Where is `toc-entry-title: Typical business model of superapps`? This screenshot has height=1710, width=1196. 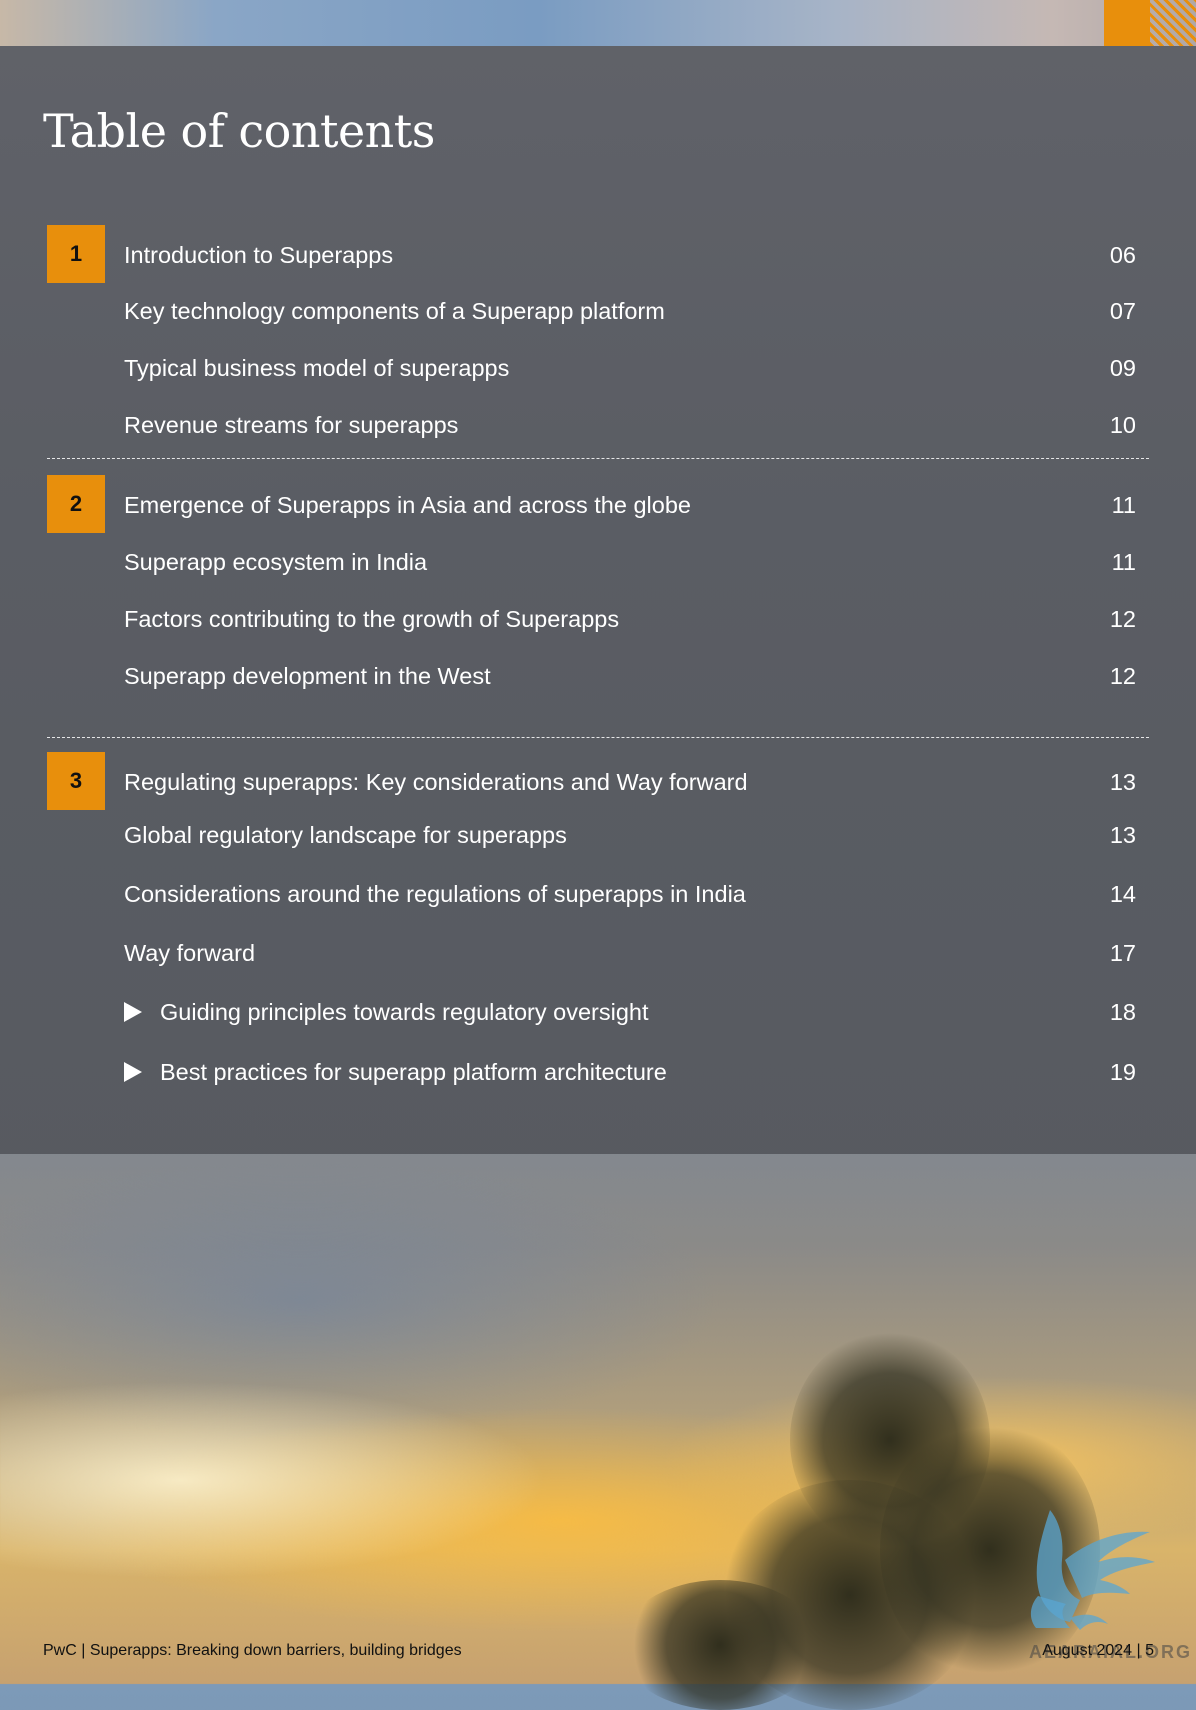 toc-entry-title: Typical business model of superapps is located at coordinates (317, 368).